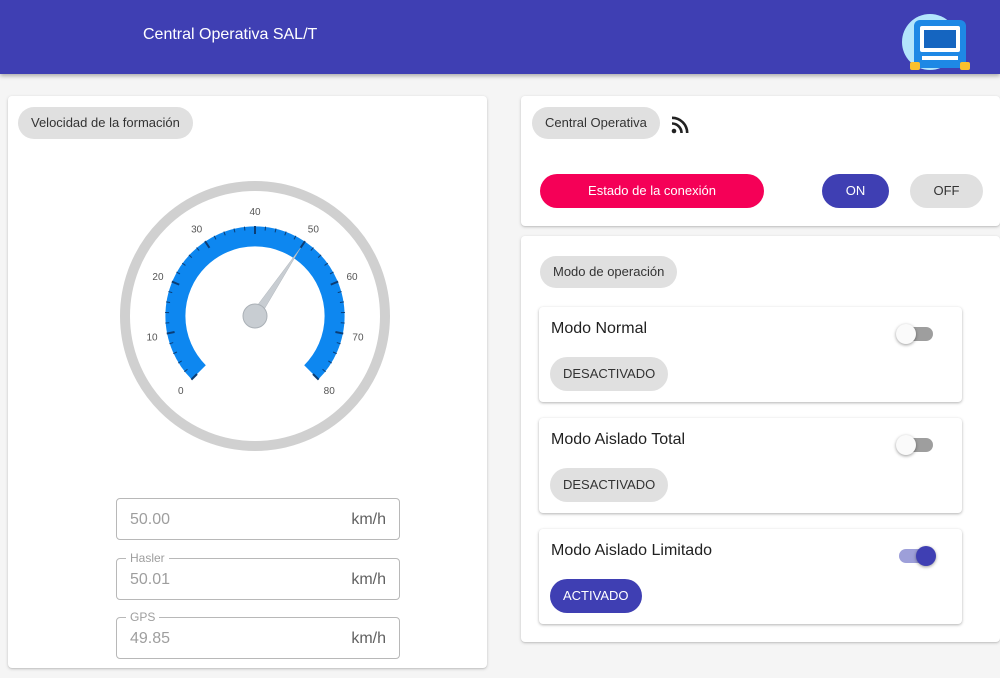 The image size is (1000, 678). What do you see at coordinates (352, 277) in the screenshot?
I see `gauge-tick-label: 60` at bounding box center [352, 277].